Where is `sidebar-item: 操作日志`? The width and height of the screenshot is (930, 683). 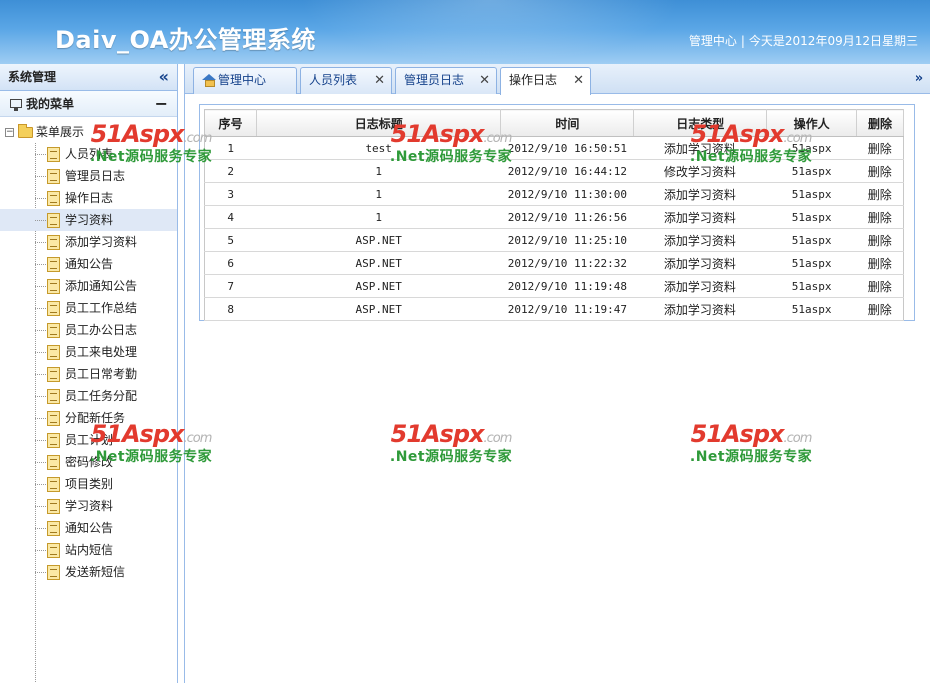
sidebar-item: 操作日志 is located at coordinates (88, 198).